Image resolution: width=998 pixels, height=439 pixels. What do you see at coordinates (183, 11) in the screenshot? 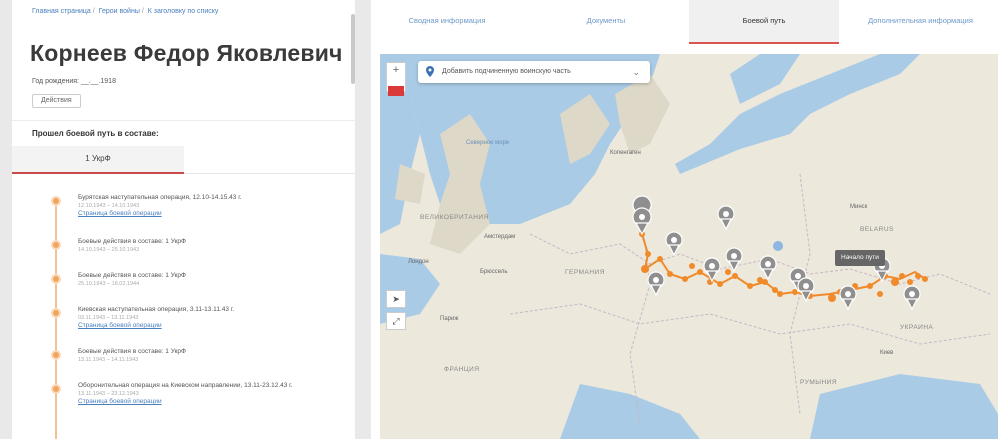
I see `breadcrumb-item: К заголовку по списку` at bounding box center [183, 11].